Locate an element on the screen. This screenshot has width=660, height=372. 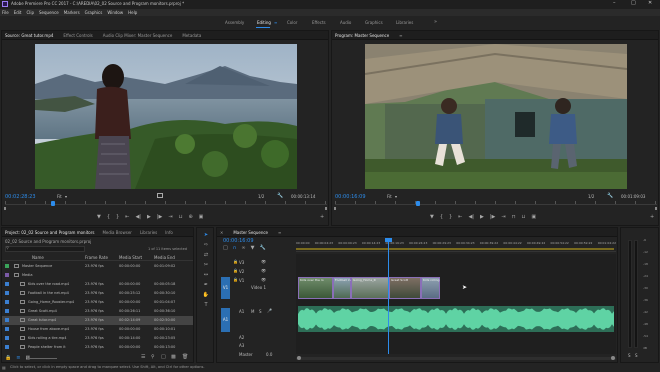
program-add-button-icon: + is located at coordinates (652, 217).